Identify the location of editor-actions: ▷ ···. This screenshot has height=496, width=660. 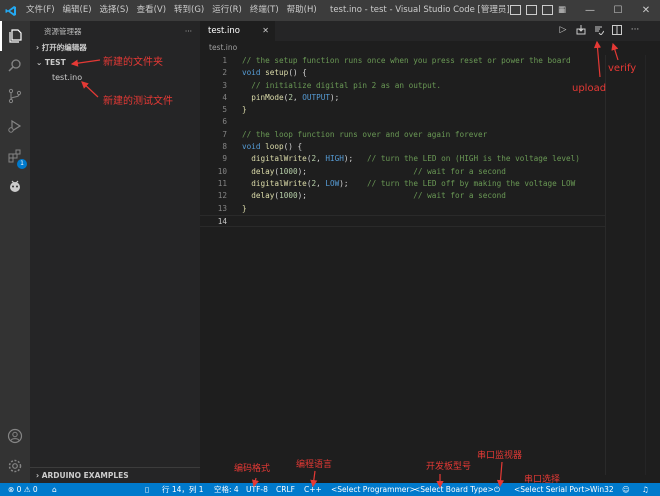
(599, 30).